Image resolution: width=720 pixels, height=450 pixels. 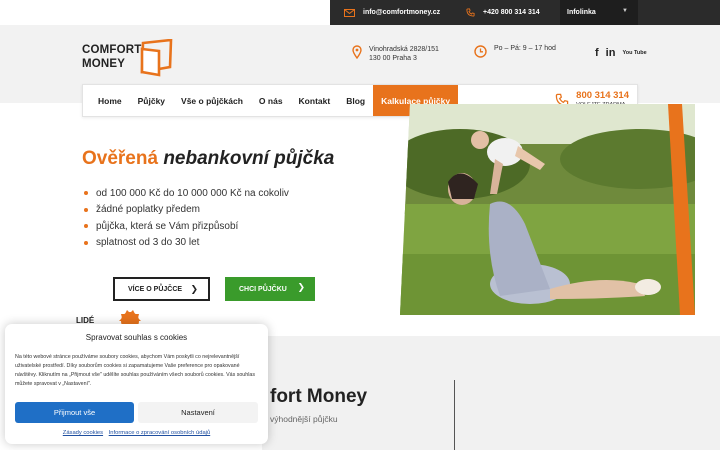 I want to click on cookie-settings-button: Nastavení, so click(x=198, y=412).